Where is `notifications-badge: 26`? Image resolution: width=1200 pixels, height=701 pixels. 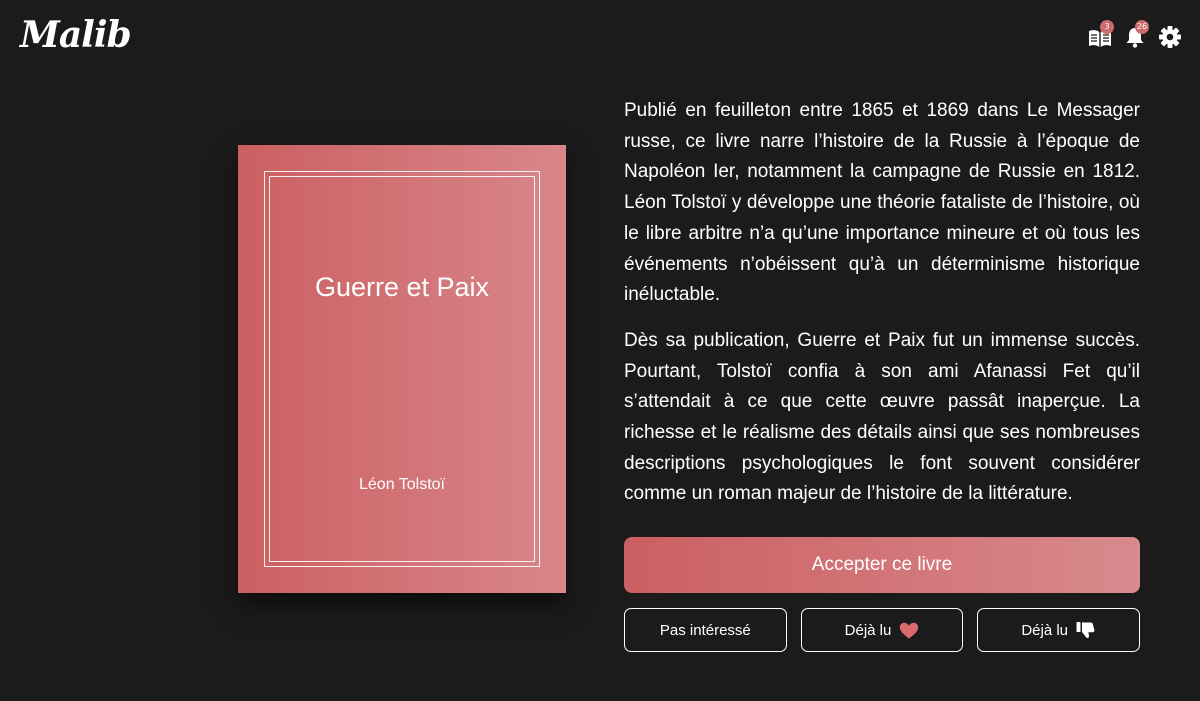
notifications-badge: 26 is located at coordinates (1142, 27).